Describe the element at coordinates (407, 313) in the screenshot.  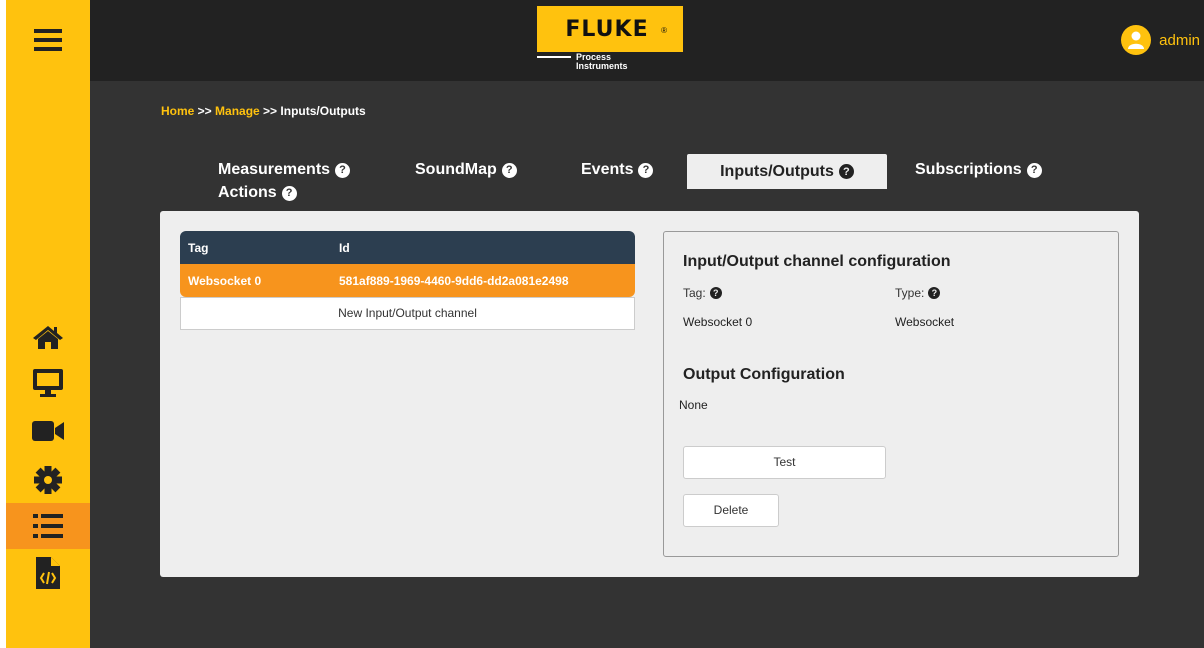
I see `new-channel-button: New Input/Output channel` at that location.